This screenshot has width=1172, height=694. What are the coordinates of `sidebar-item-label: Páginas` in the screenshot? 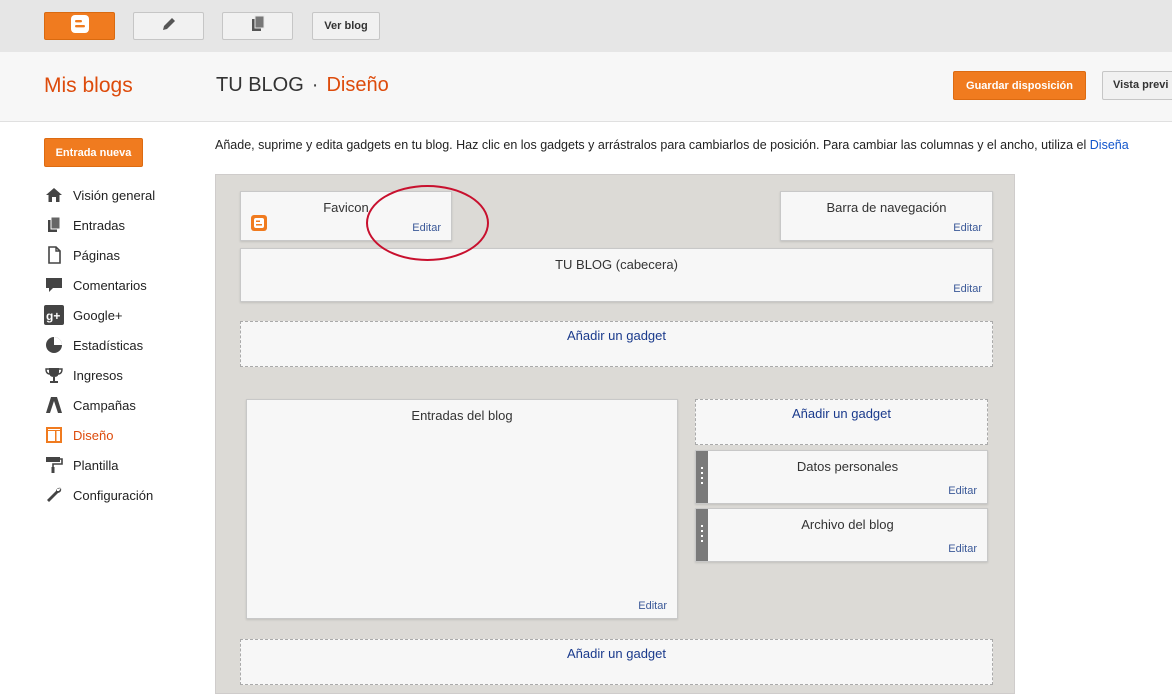 It's located at (96, 255).